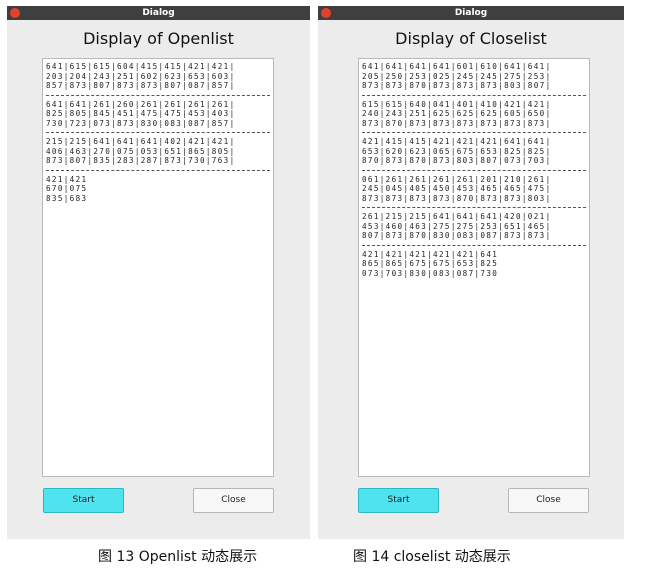  I want to click on list-line: 670|075, so click(67, 188).